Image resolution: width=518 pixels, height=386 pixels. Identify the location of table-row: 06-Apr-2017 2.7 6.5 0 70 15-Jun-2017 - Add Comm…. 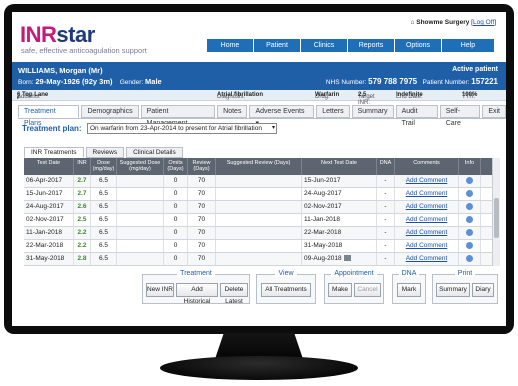
(262, 181).